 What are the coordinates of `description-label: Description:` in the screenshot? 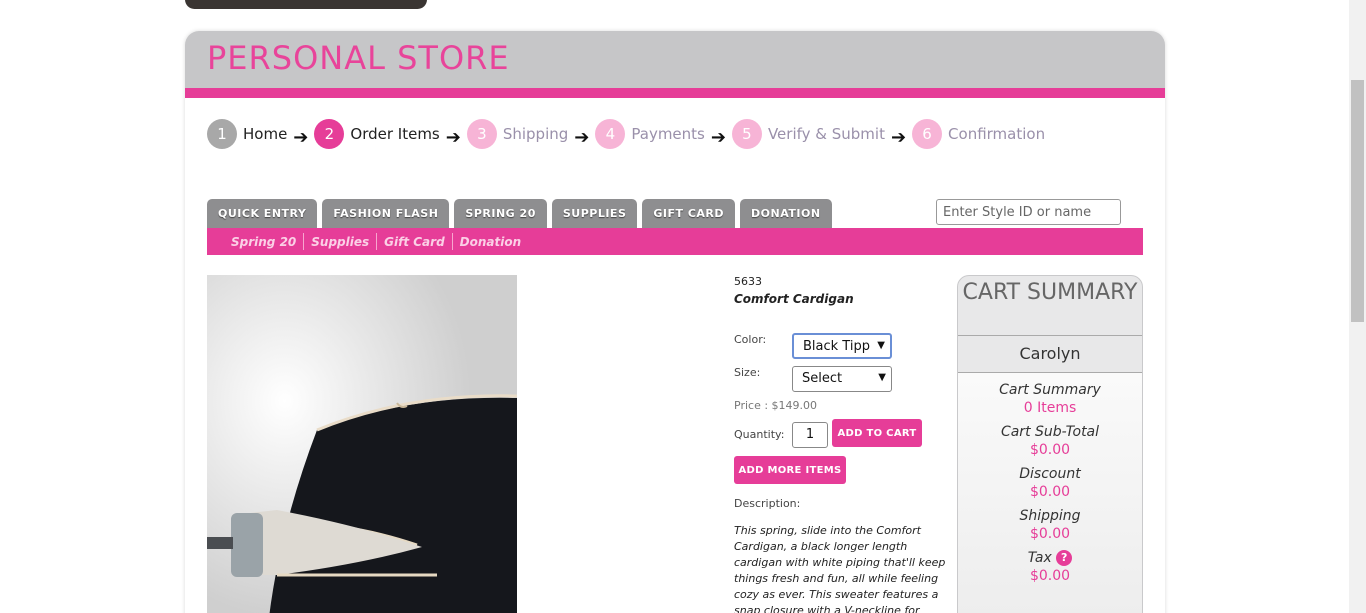 It's located at (767, 503).